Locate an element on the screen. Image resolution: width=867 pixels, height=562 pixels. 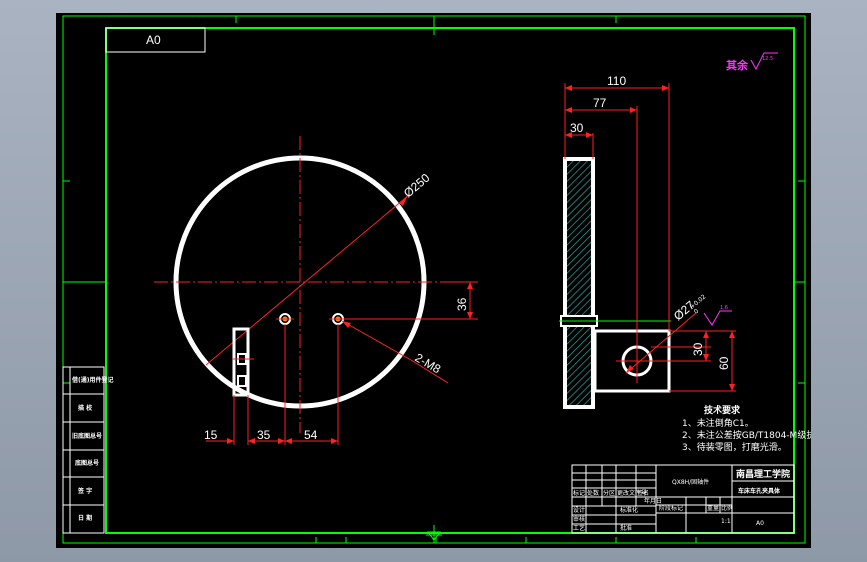
title-label-standard: 标准化 is located at coordinates (629, 510).